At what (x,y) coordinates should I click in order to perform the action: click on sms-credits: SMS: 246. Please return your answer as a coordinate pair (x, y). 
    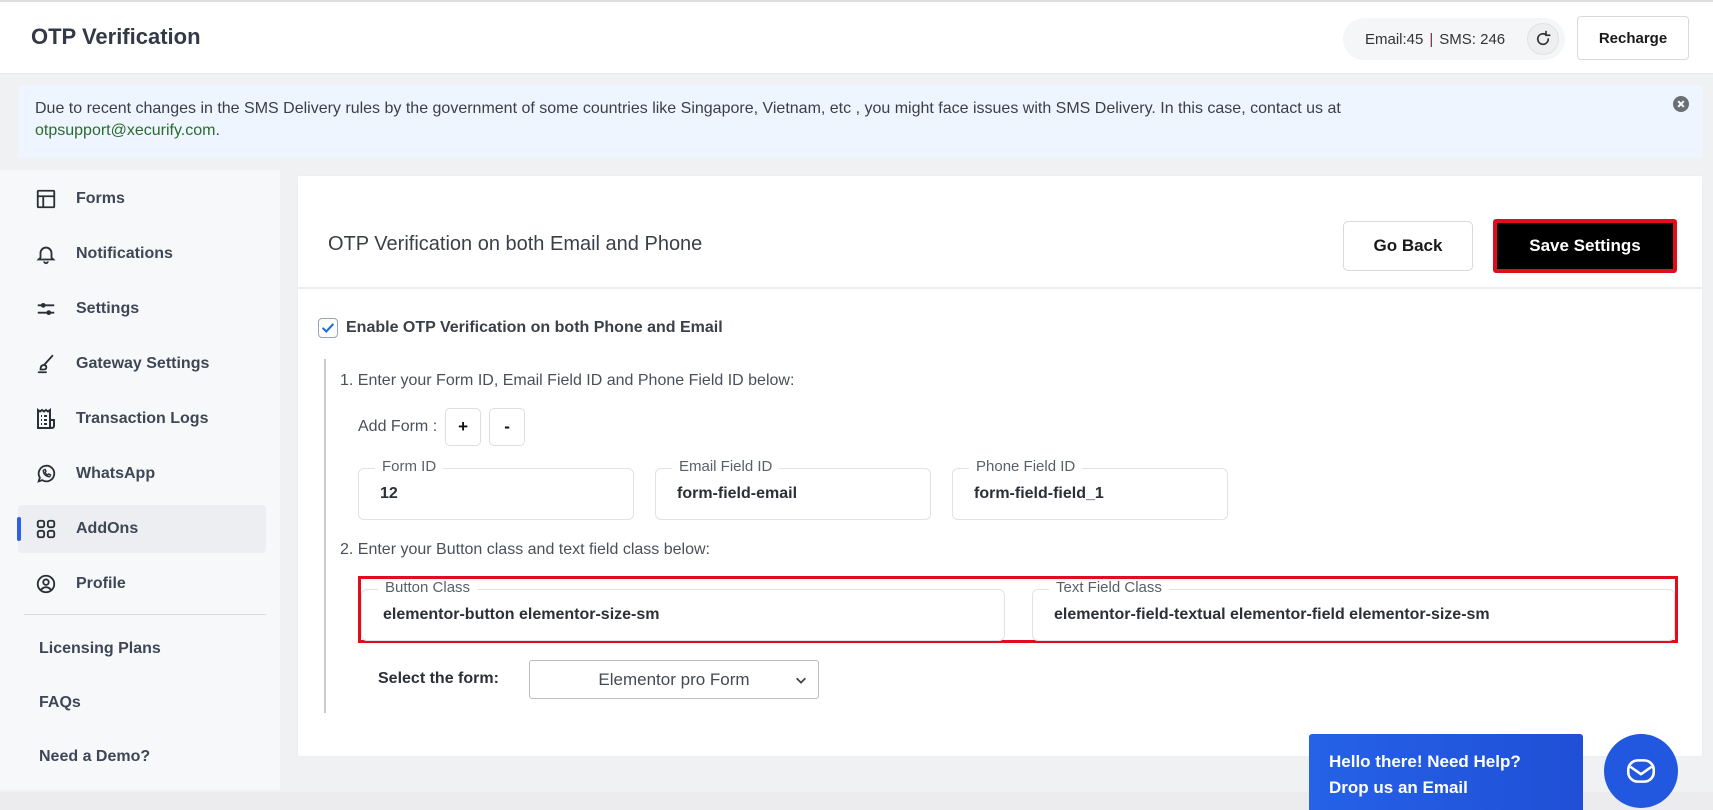
    Looking at the image, I should click on (1472, 39).